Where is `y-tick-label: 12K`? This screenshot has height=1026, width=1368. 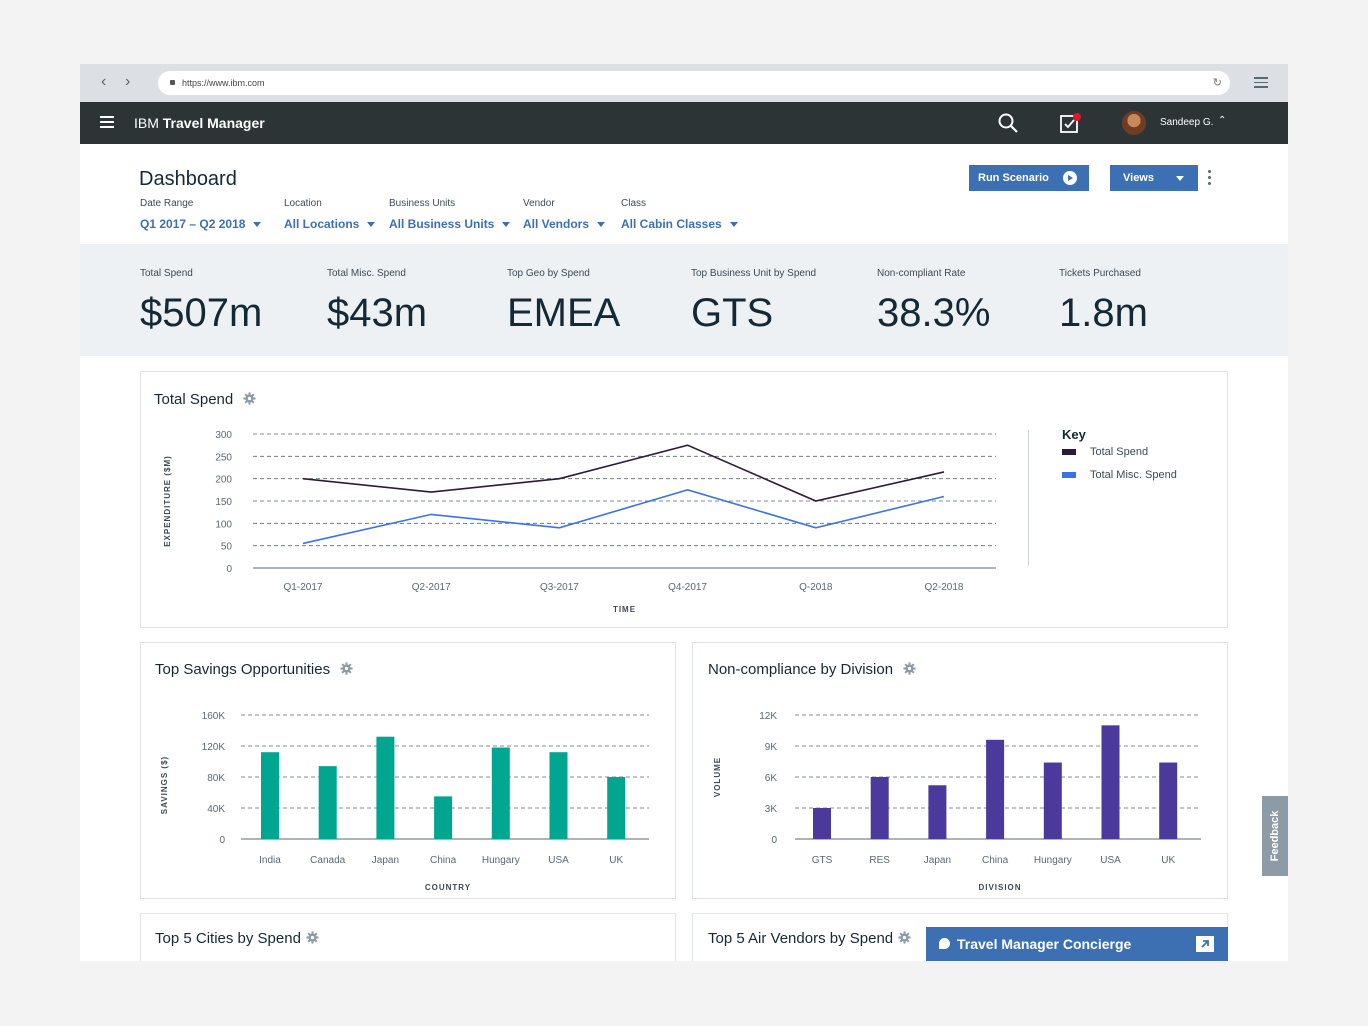
y-tick-label: 12K is located at coordinates (768, 716).